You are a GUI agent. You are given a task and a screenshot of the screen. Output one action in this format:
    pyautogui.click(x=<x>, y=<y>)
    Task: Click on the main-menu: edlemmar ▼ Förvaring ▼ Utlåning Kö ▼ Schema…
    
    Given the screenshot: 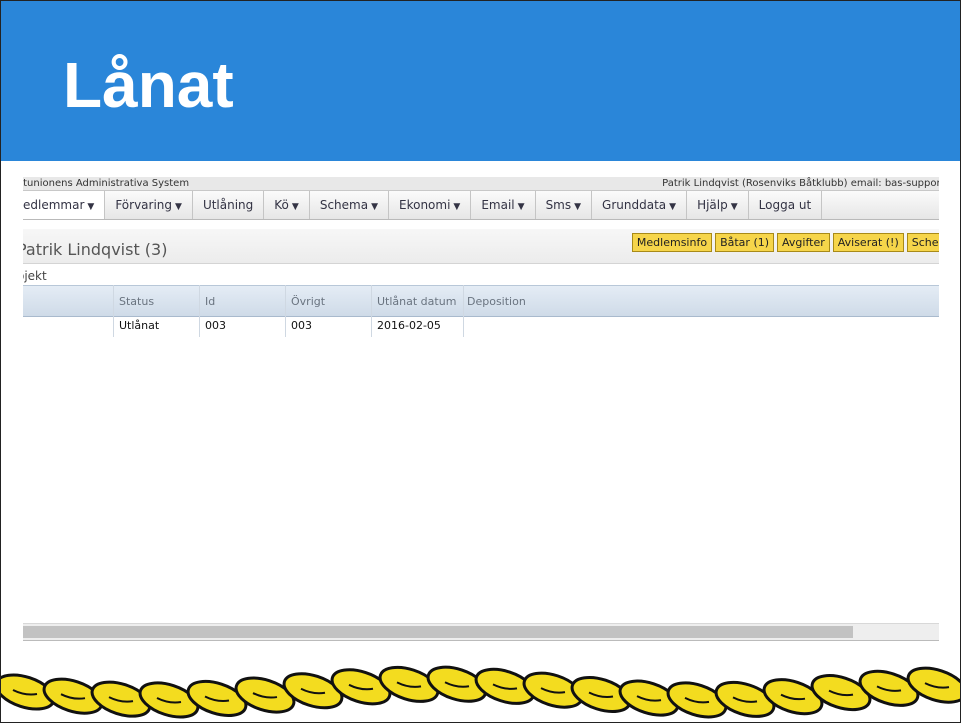 What is the action you would take?
    pyautogui.click(x=481, y=205)
    